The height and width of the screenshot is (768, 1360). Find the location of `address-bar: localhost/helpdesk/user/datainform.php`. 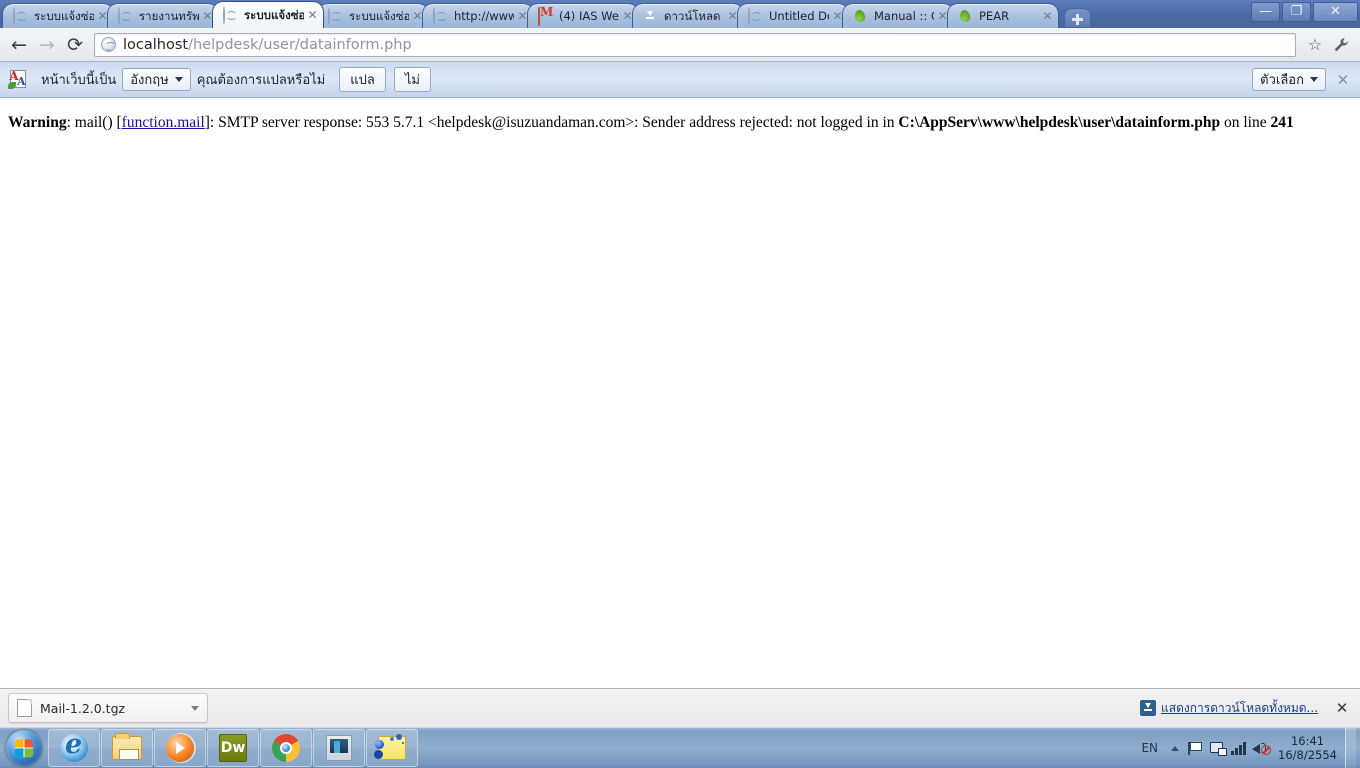

address-bar: localhost/helpdesk/user/datainform.php is located at coordinates (695, 44).